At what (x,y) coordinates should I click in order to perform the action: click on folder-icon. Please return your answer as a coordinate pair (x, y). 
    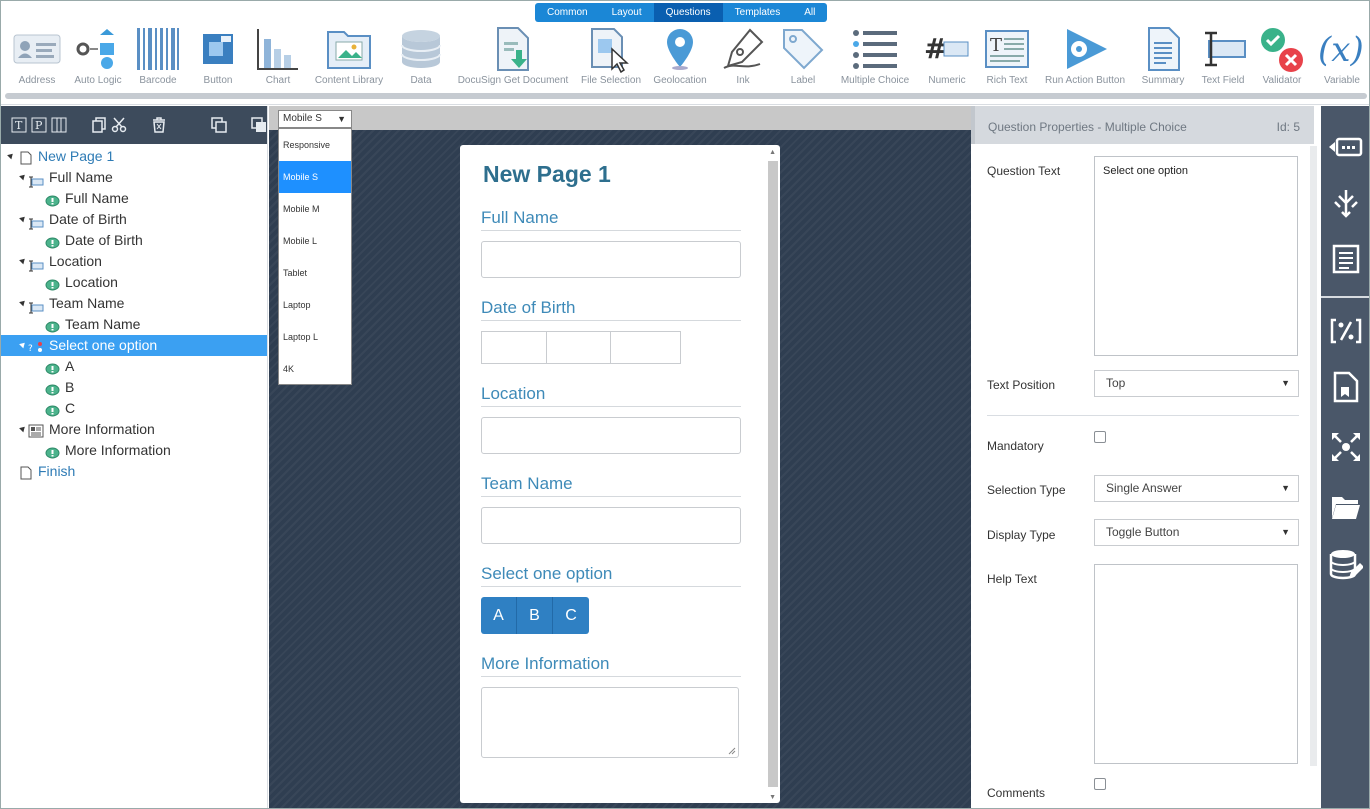
    Looking at the image, I should click on (1346, 507).